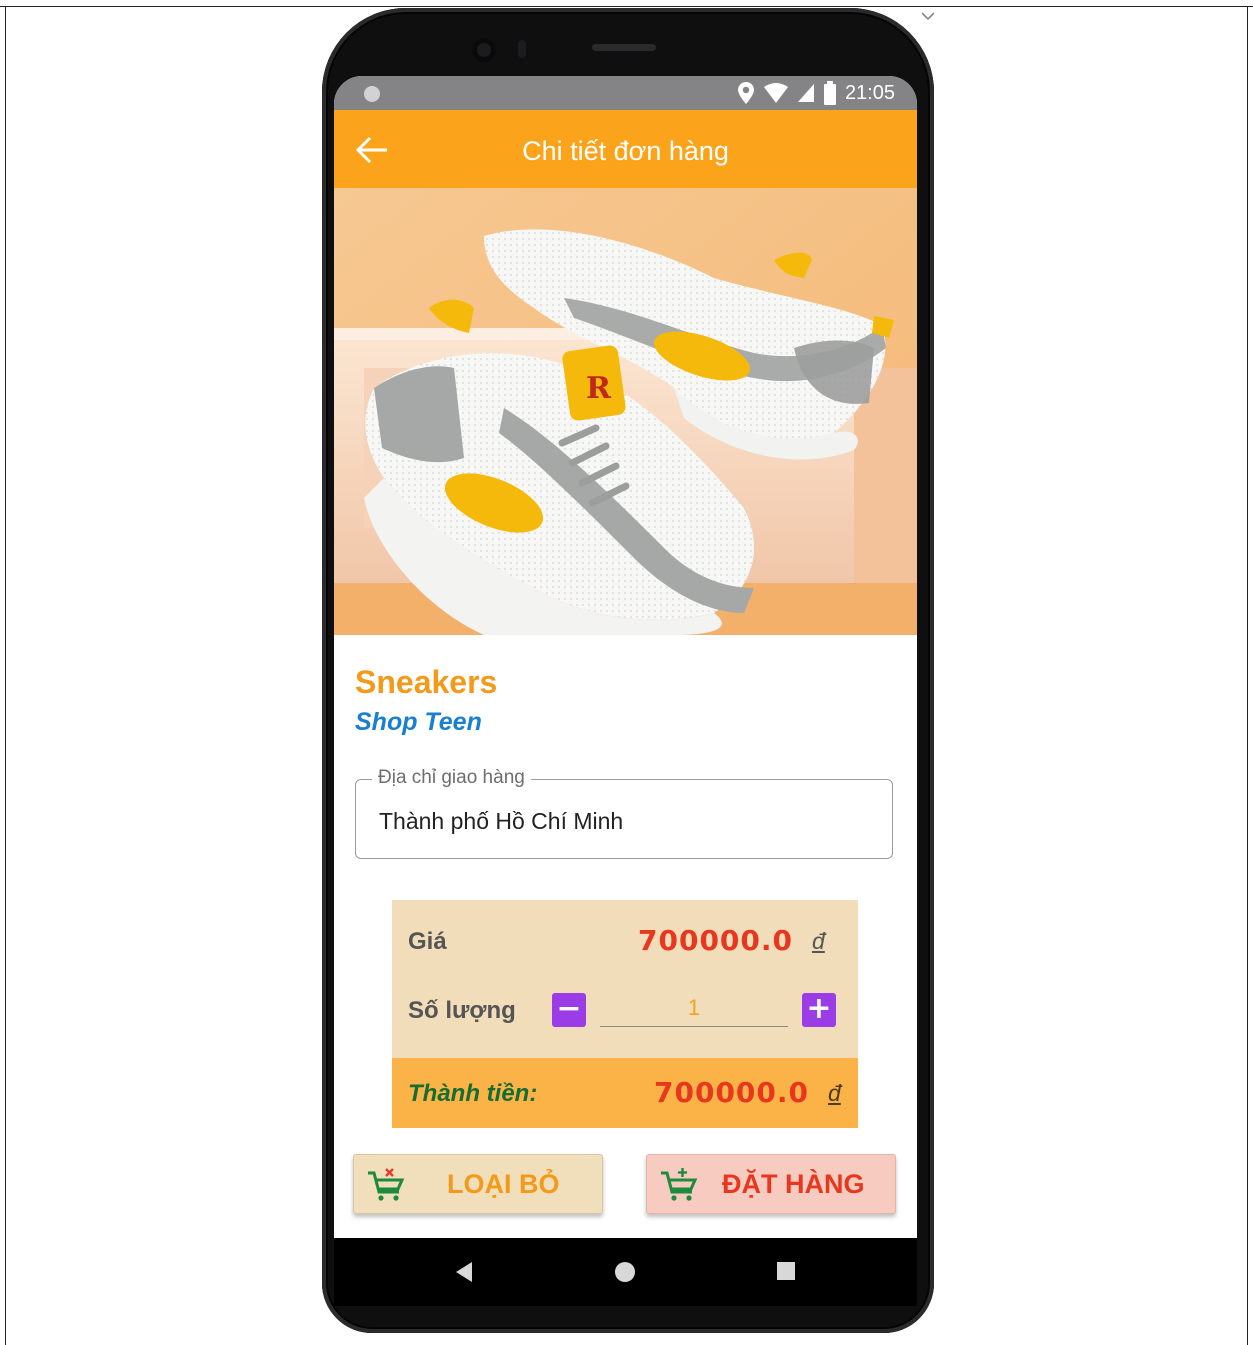 The height and width of the screenshot is (1345, 1253). I want to click on price-currency: đ, so click(818, 941).